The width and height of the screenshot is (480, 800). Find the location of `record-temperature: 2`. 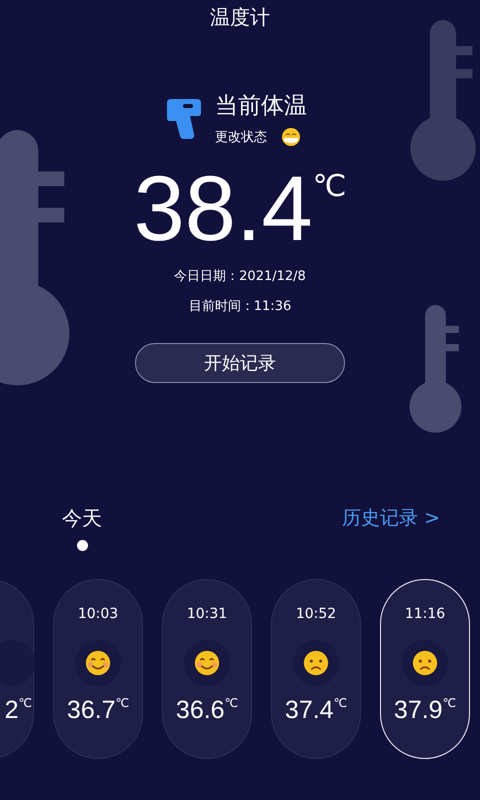

record-temperature: 2 is located at coordinates (11, 710).